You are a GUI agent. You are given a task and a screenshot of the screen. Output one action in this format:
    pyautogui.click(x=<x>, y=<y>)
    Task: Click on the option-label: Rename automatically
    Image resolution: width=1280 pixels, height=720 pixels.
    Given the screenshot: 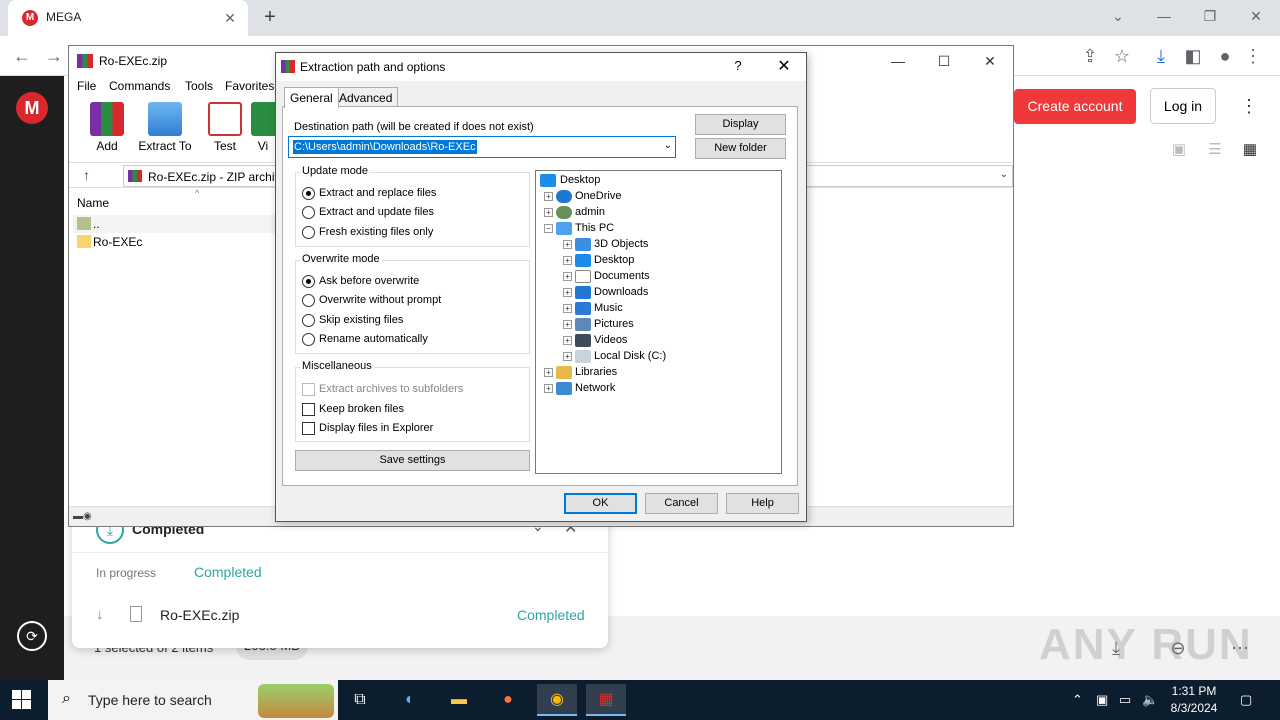 What is the action you would take?
    pyautogui.click(x=373, y=339)
    